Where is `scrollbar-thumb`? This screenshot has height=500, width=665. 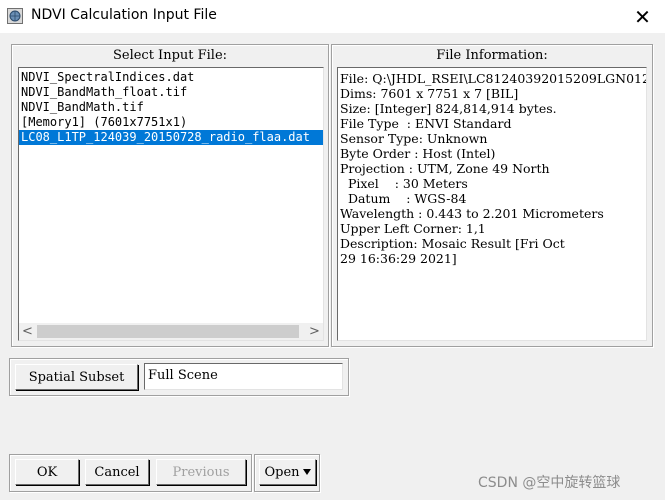 scrollbar-thumb is located at coordinates (168, 331).